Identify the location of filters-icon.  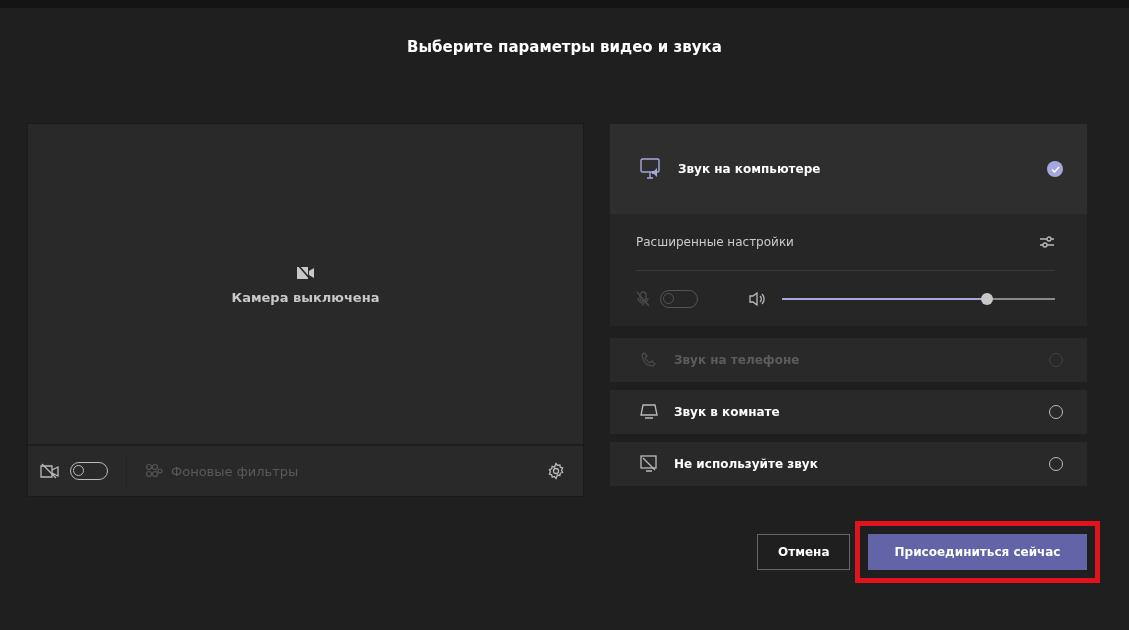
(154, 471).